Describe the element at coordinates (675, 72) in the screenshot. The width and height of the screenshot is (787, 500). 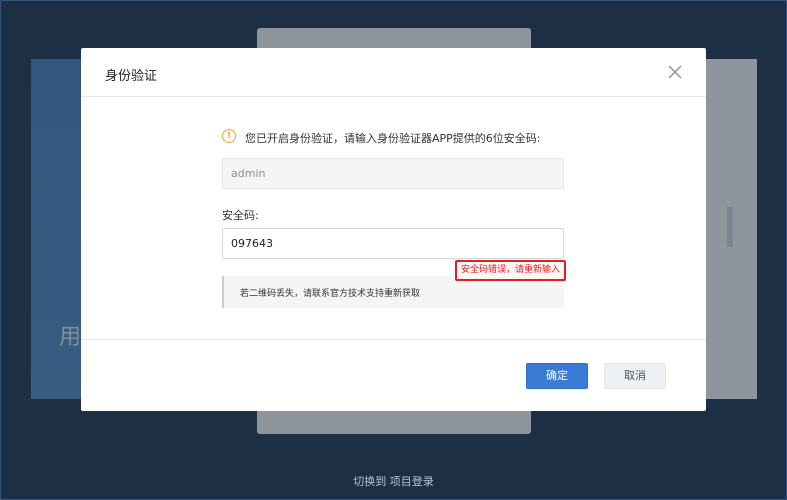
I see `close-icon` at that location.